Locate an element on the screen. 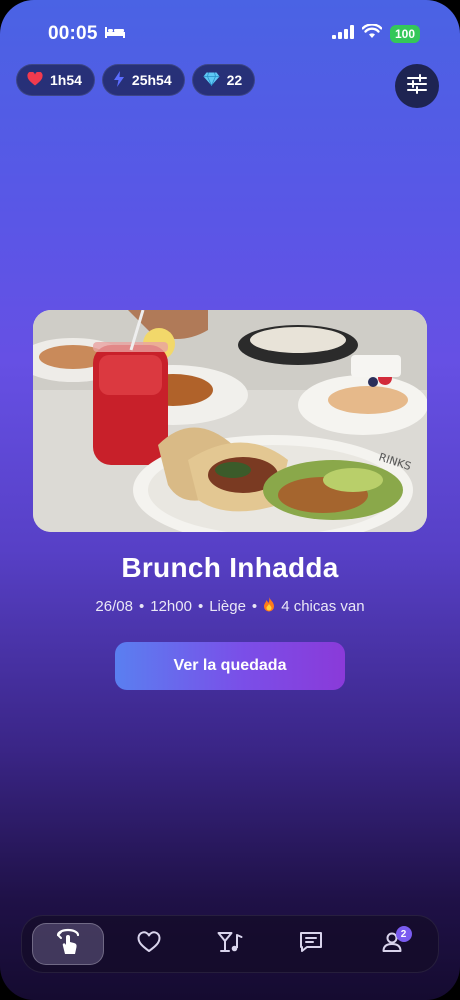  diamond-icon is located at coordinates (211, 80).